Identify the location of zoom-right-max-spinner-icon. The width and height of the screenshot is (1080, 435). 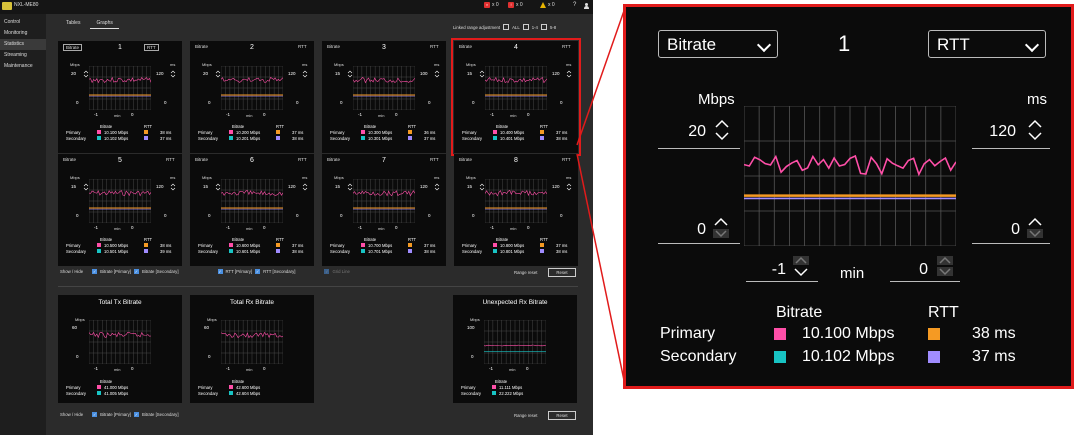
(1035, 130).